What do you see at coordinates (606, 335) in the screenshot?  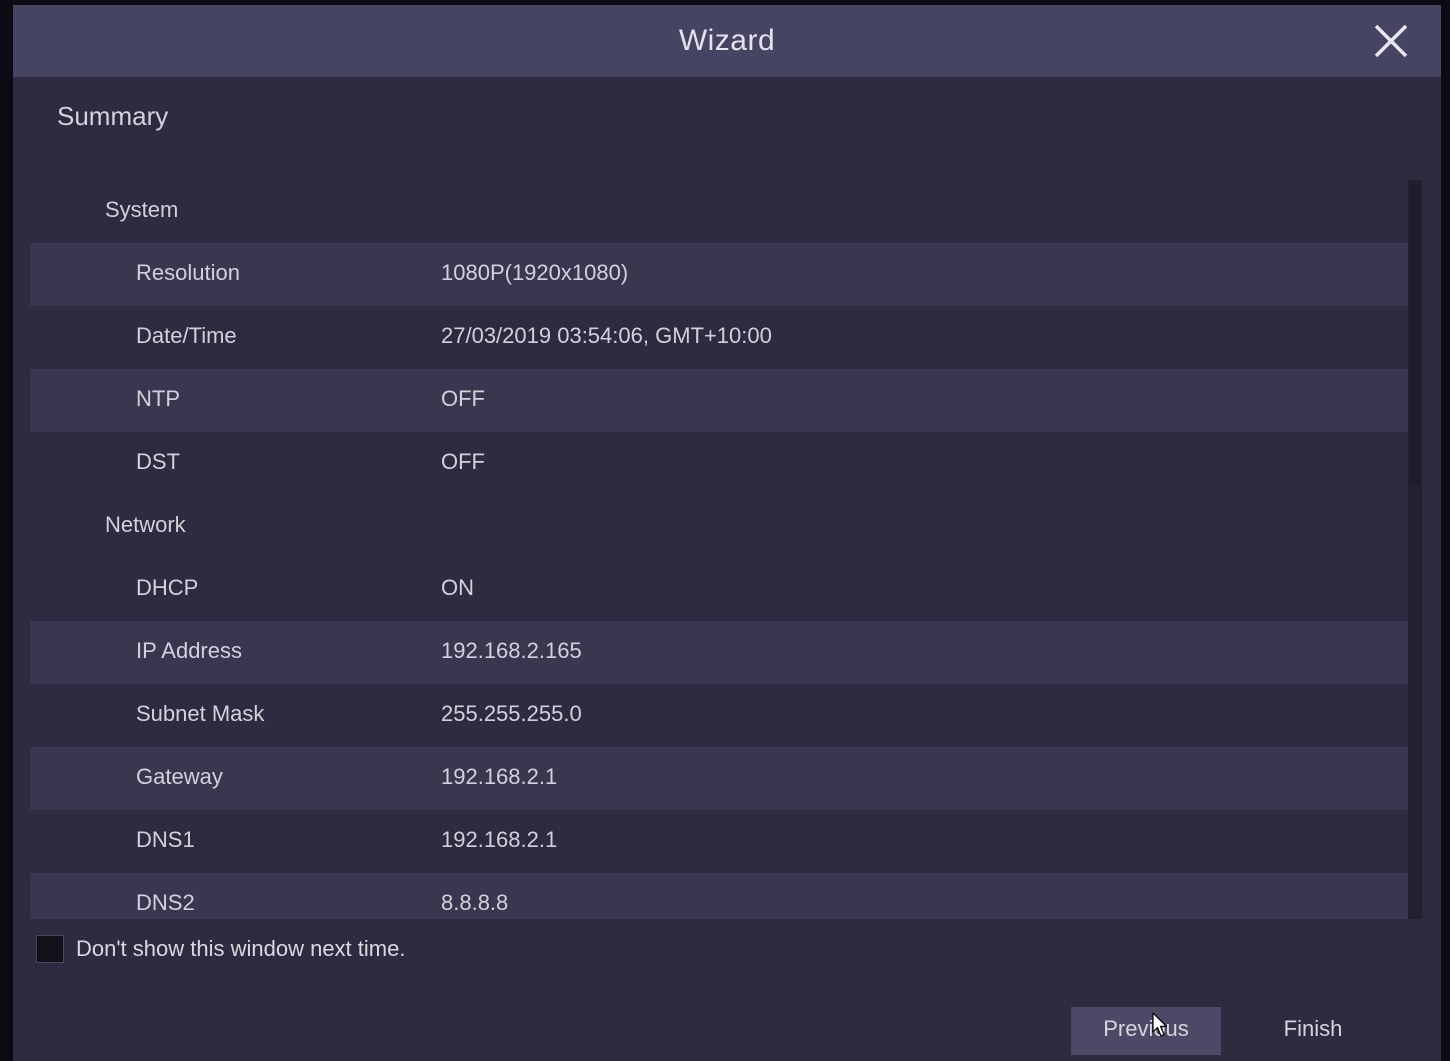 I see `row-value: 27/03/2019 03:54:06, GMT+10:00` at bounding box center [606, 335].